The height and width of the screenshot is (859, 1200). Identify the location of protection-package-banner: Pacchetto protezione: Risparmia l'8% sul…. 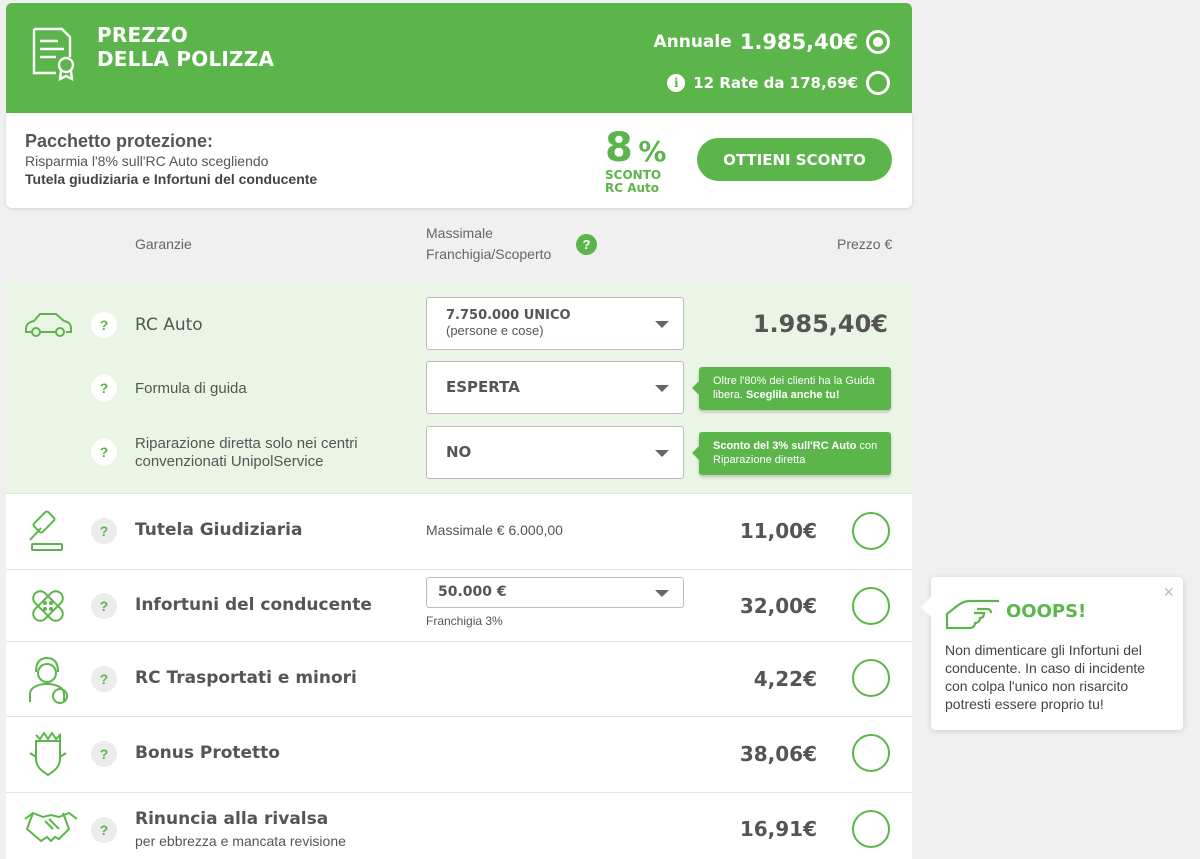
(459, 160).